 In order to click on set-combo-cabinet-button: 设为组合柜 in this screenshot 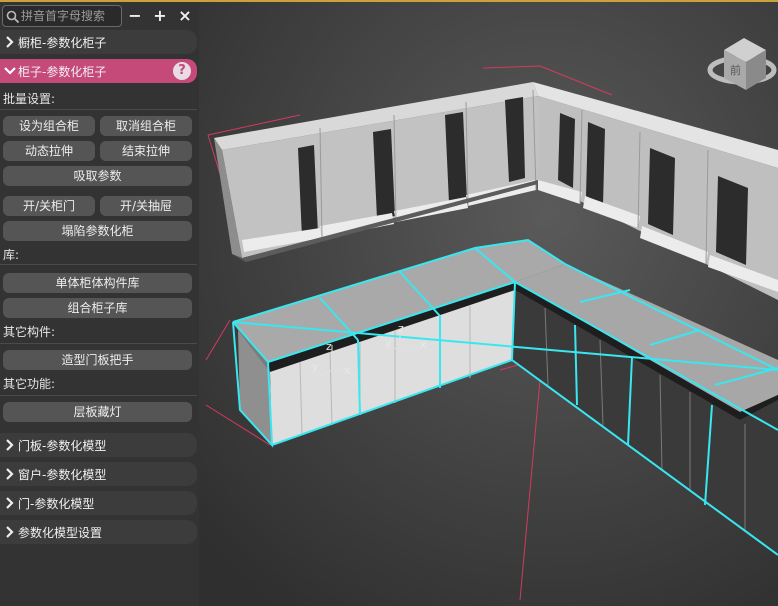, I will do `click(49, 126)`.